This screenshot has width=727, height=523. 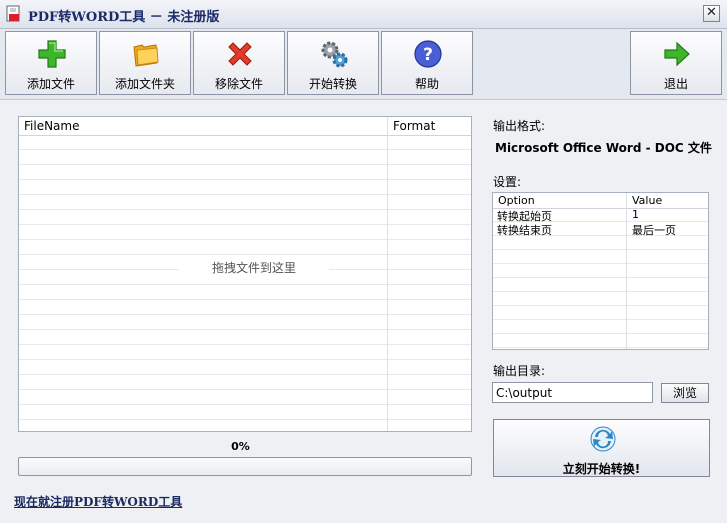 I want to click on folder-icon, so click(x=146, y=55).